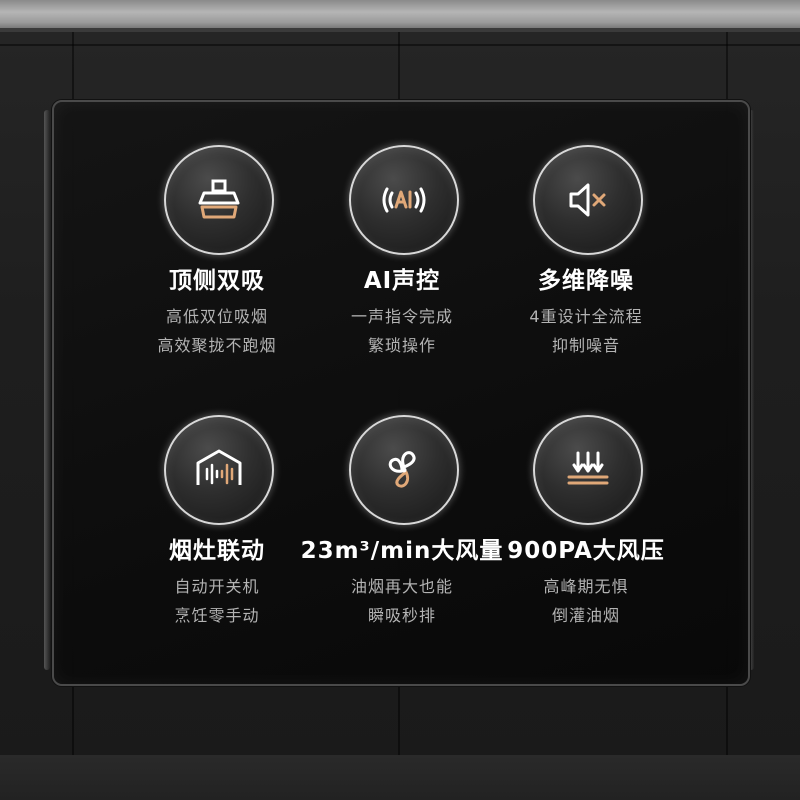 This screenshot has height=800, width=800. What do you see at coordinates (585, 345) in the screenshot?
I see `feature-description: 抑制噪音` at bounding box center [585, 345].